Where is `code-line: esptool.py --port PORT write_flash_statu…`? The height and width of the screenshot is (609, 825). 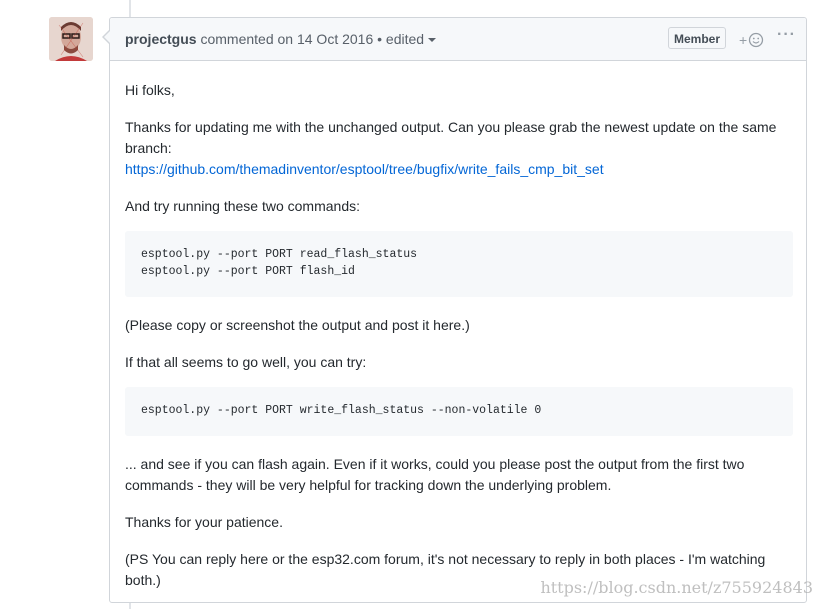
code-line: esptool.py --port PORT write_flash_statu… is located at coordinates (341, 410).